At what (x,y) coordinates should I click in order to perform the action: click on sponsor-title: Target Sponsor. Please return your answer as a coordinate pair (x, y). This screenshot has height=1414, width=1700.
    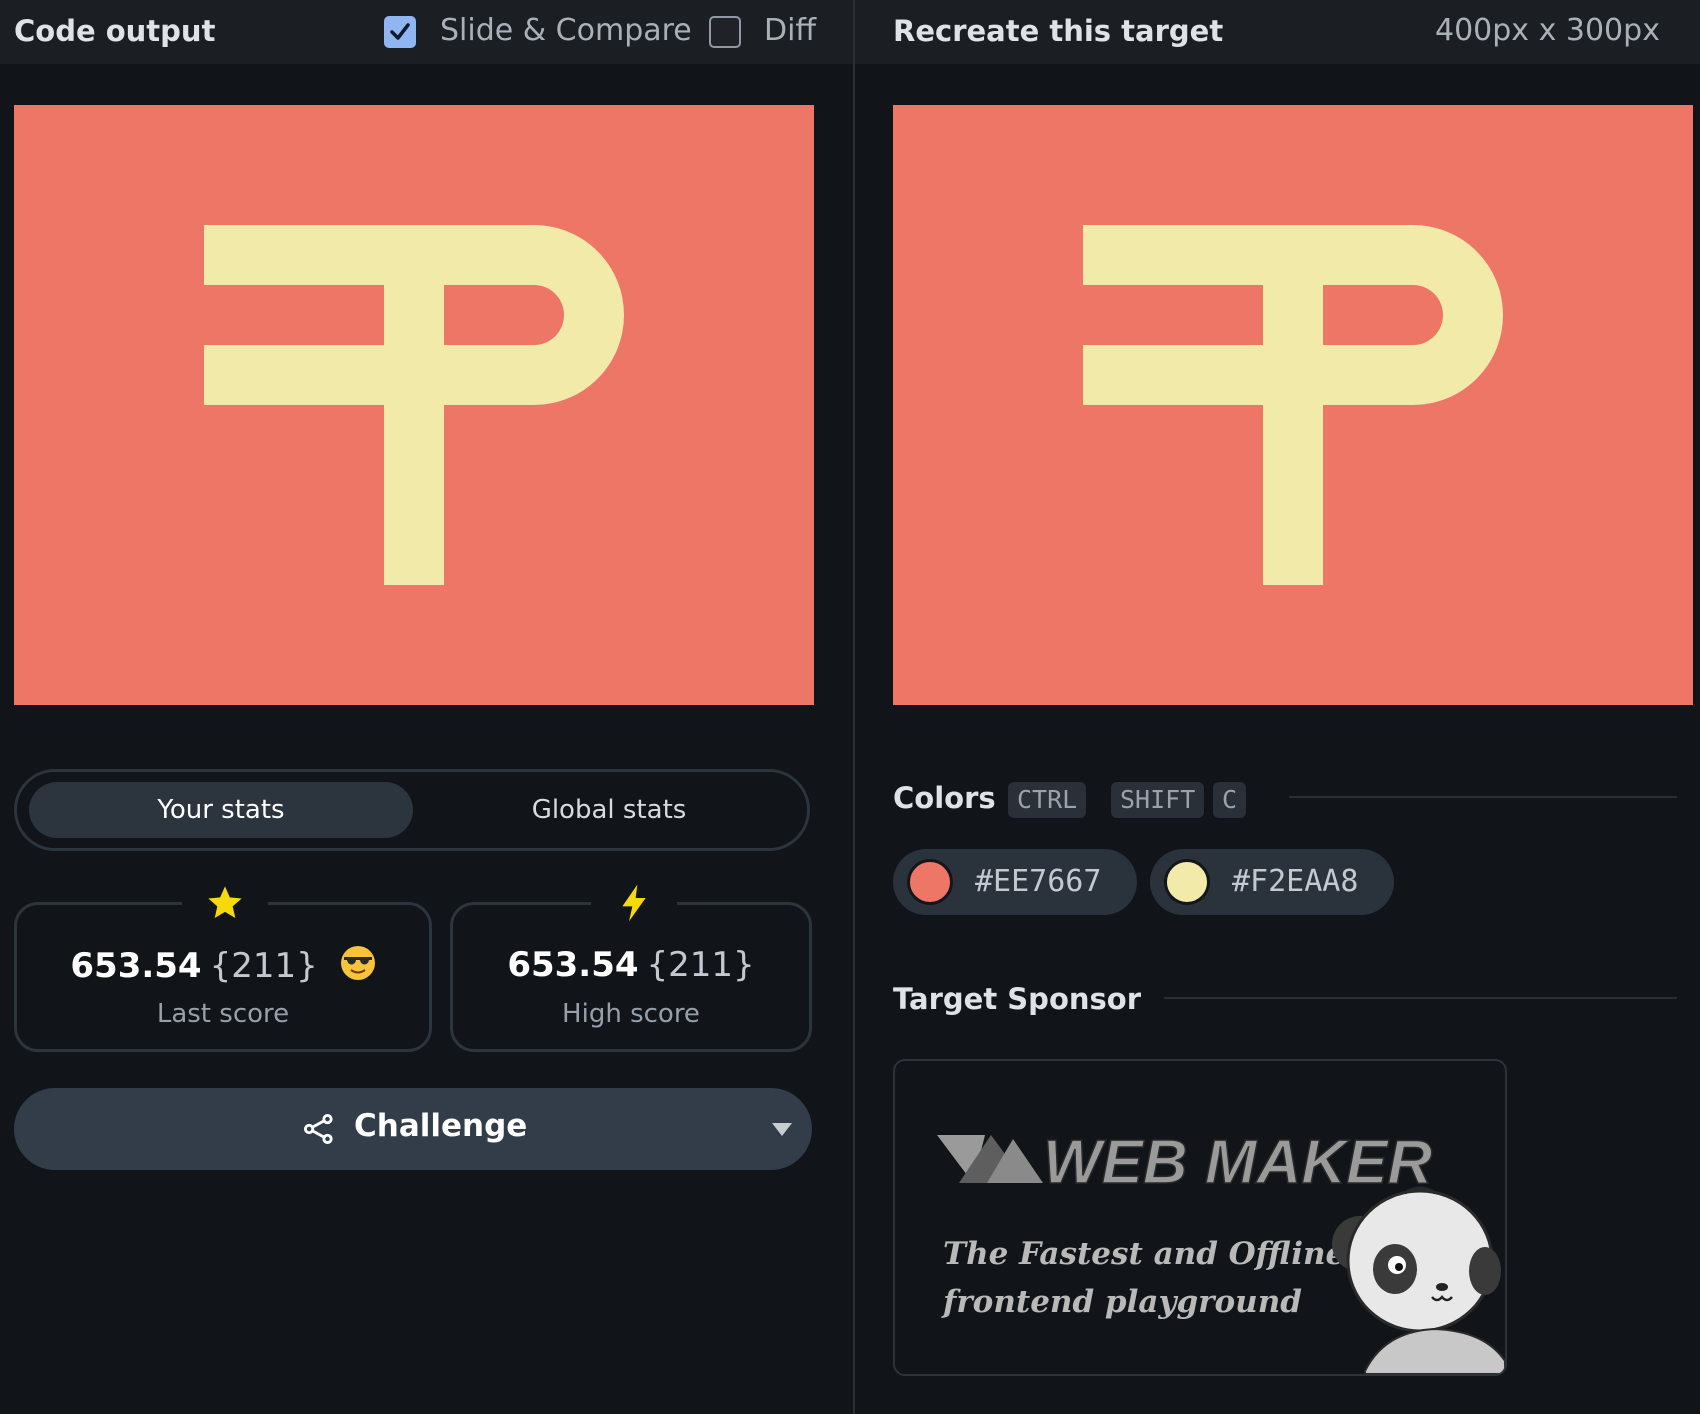
    Looking at the image, I should click on (1017, 999).